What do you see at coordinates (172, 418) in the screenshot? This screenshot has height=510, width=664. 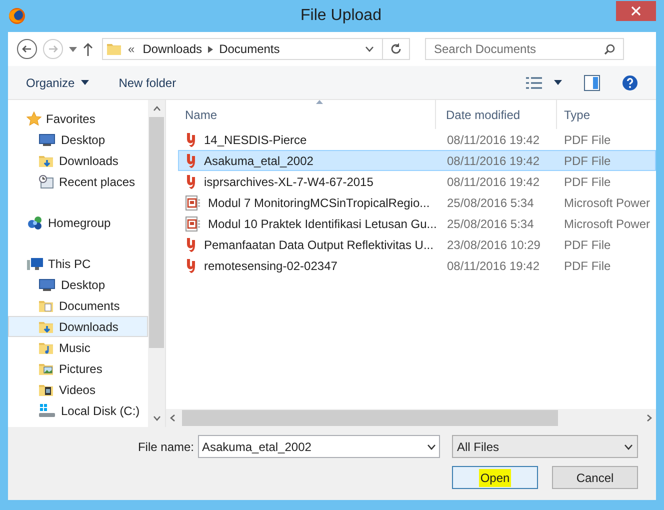 I see `scroll-left-icon` at bounding box center [172, 418].